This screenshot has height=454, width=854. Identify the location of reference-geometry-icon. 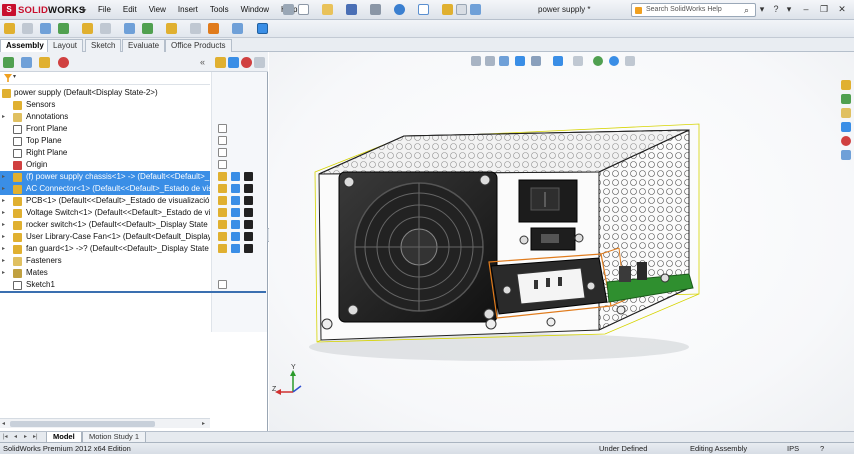
(147, 28).